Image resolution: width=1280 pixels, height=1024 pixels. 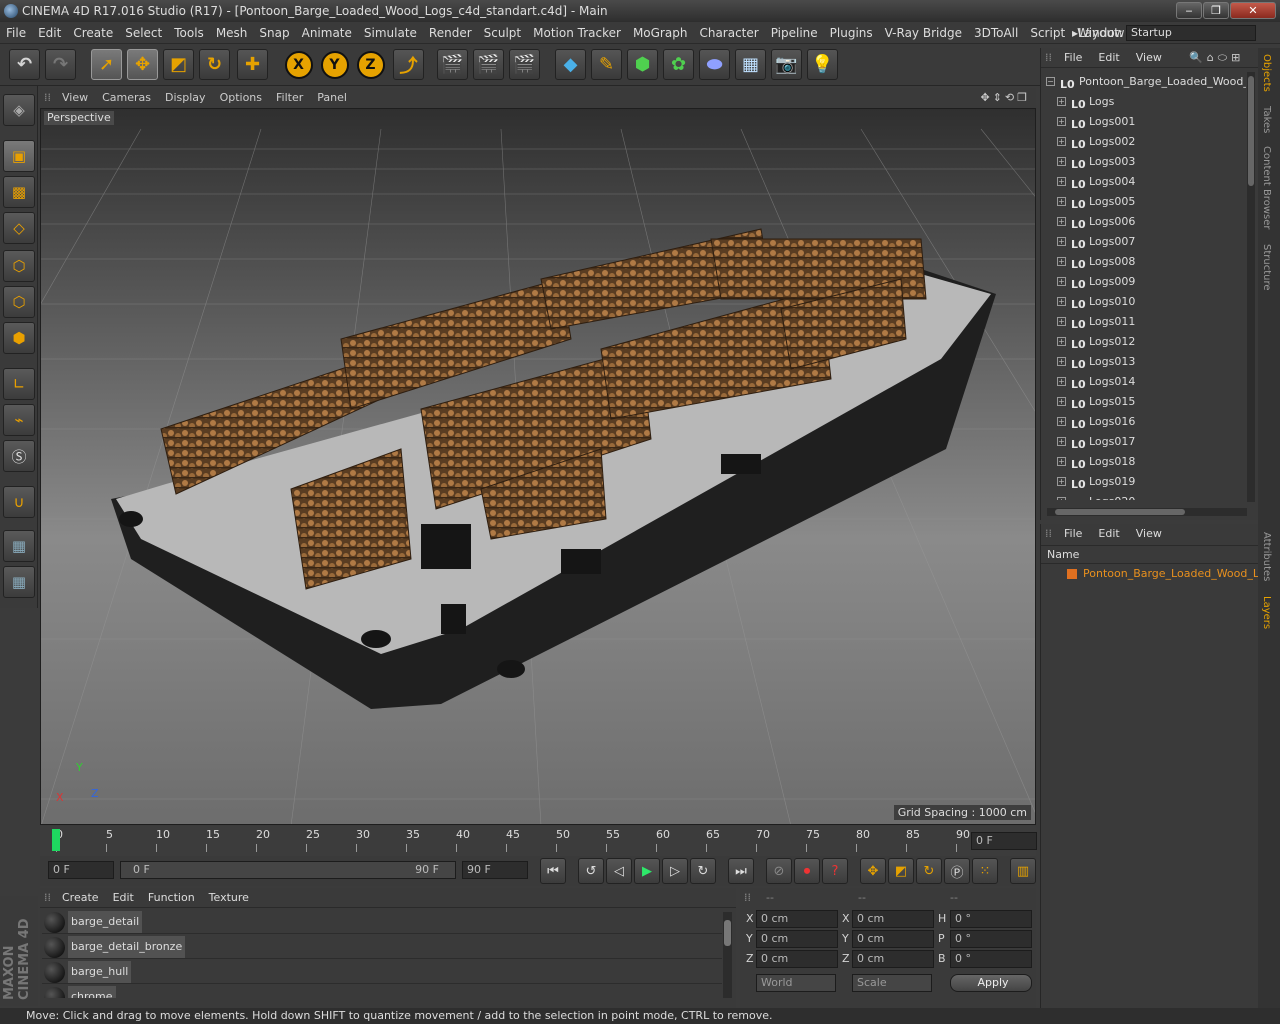 What do you see at coordinates (553, 871) in the screenshot?
I see `go-to-start-icon: ⏮` at bounding box center [553, 871].